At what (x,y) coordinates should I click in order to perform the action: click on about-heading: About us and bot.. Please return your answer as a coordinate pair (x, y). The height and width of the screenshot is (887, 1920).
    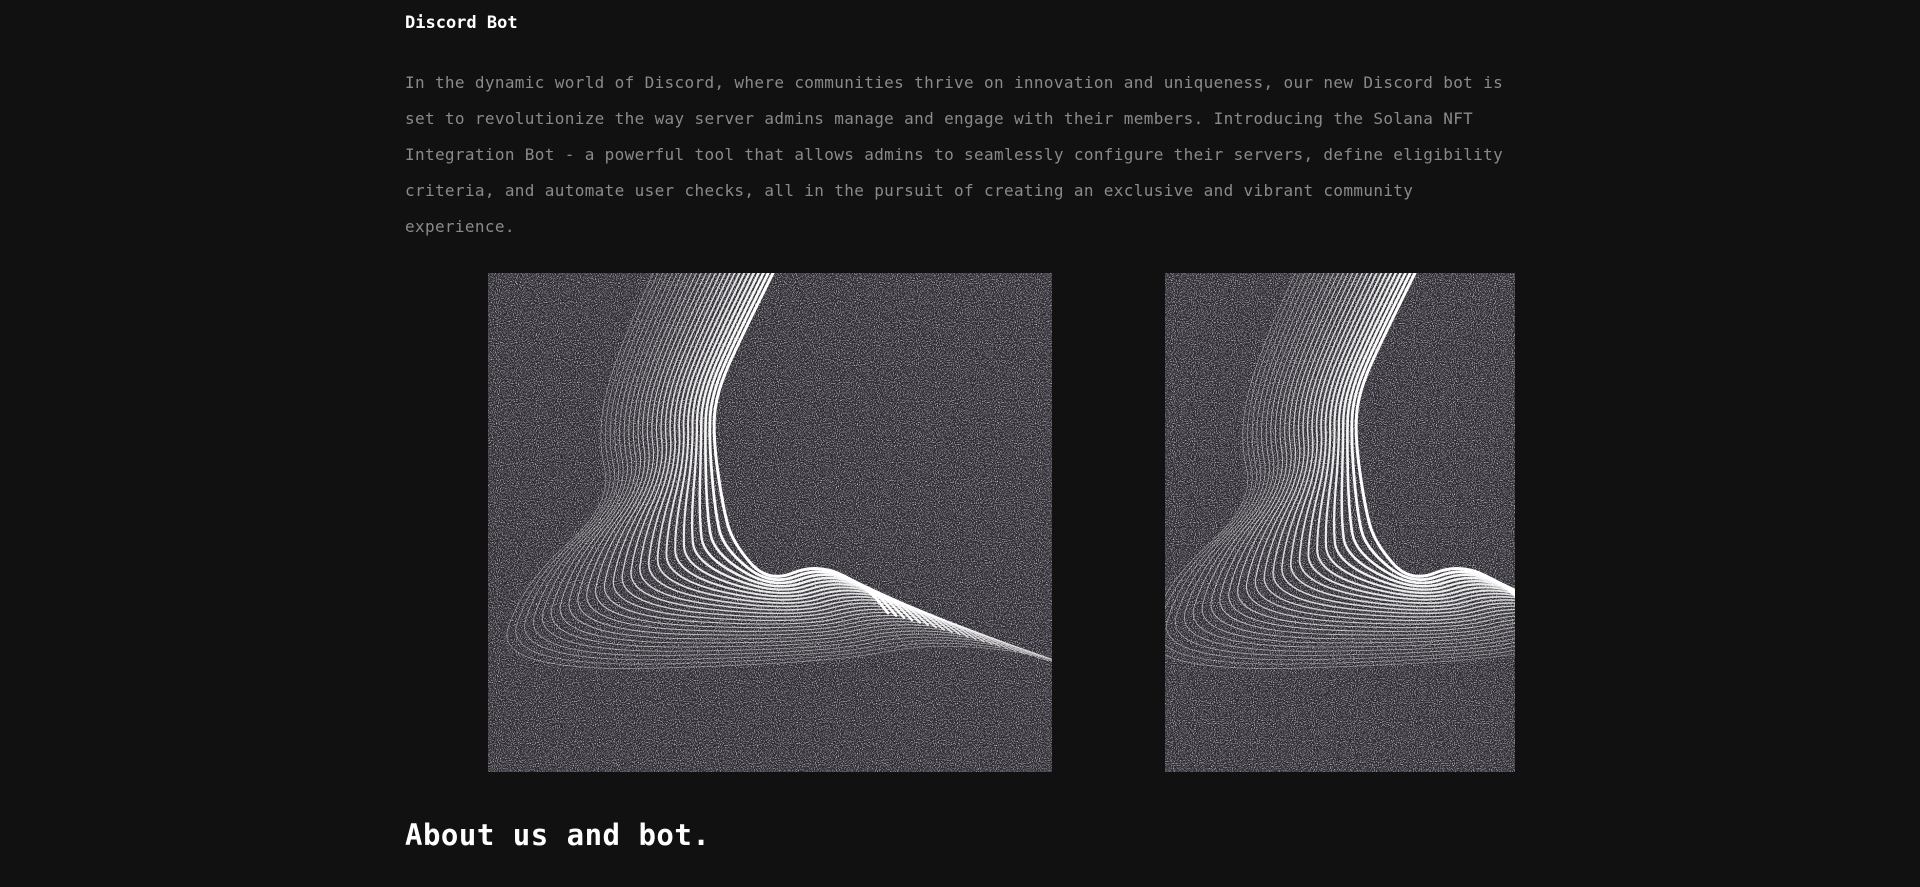
    Looking at the image, I should click on (558, 835).